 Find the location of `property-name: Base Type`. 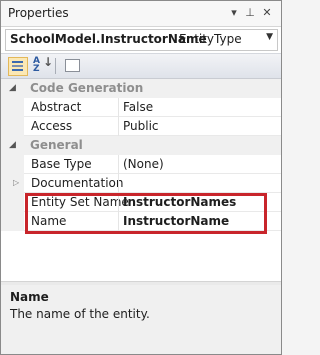

property-name: Base Type is located at coordinates (61, 164).